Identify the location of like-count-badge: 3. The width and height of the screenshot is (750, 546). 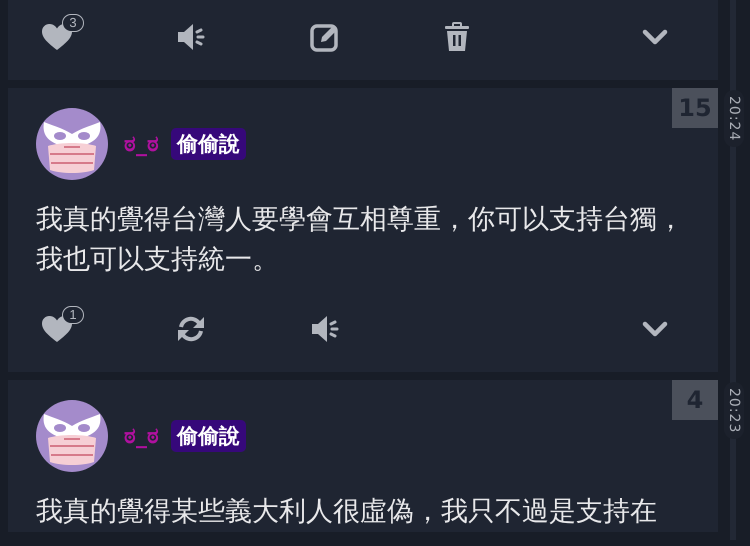
(73, 23).